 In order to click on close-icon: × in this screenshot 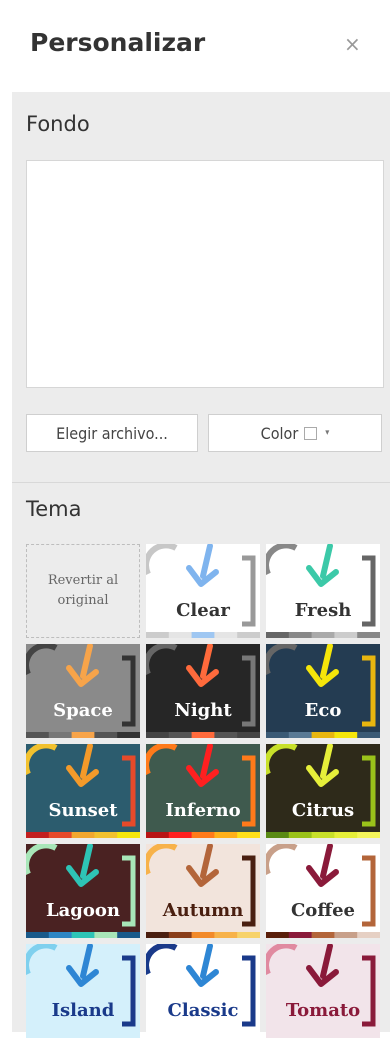, I will do `click(352, 44)`.